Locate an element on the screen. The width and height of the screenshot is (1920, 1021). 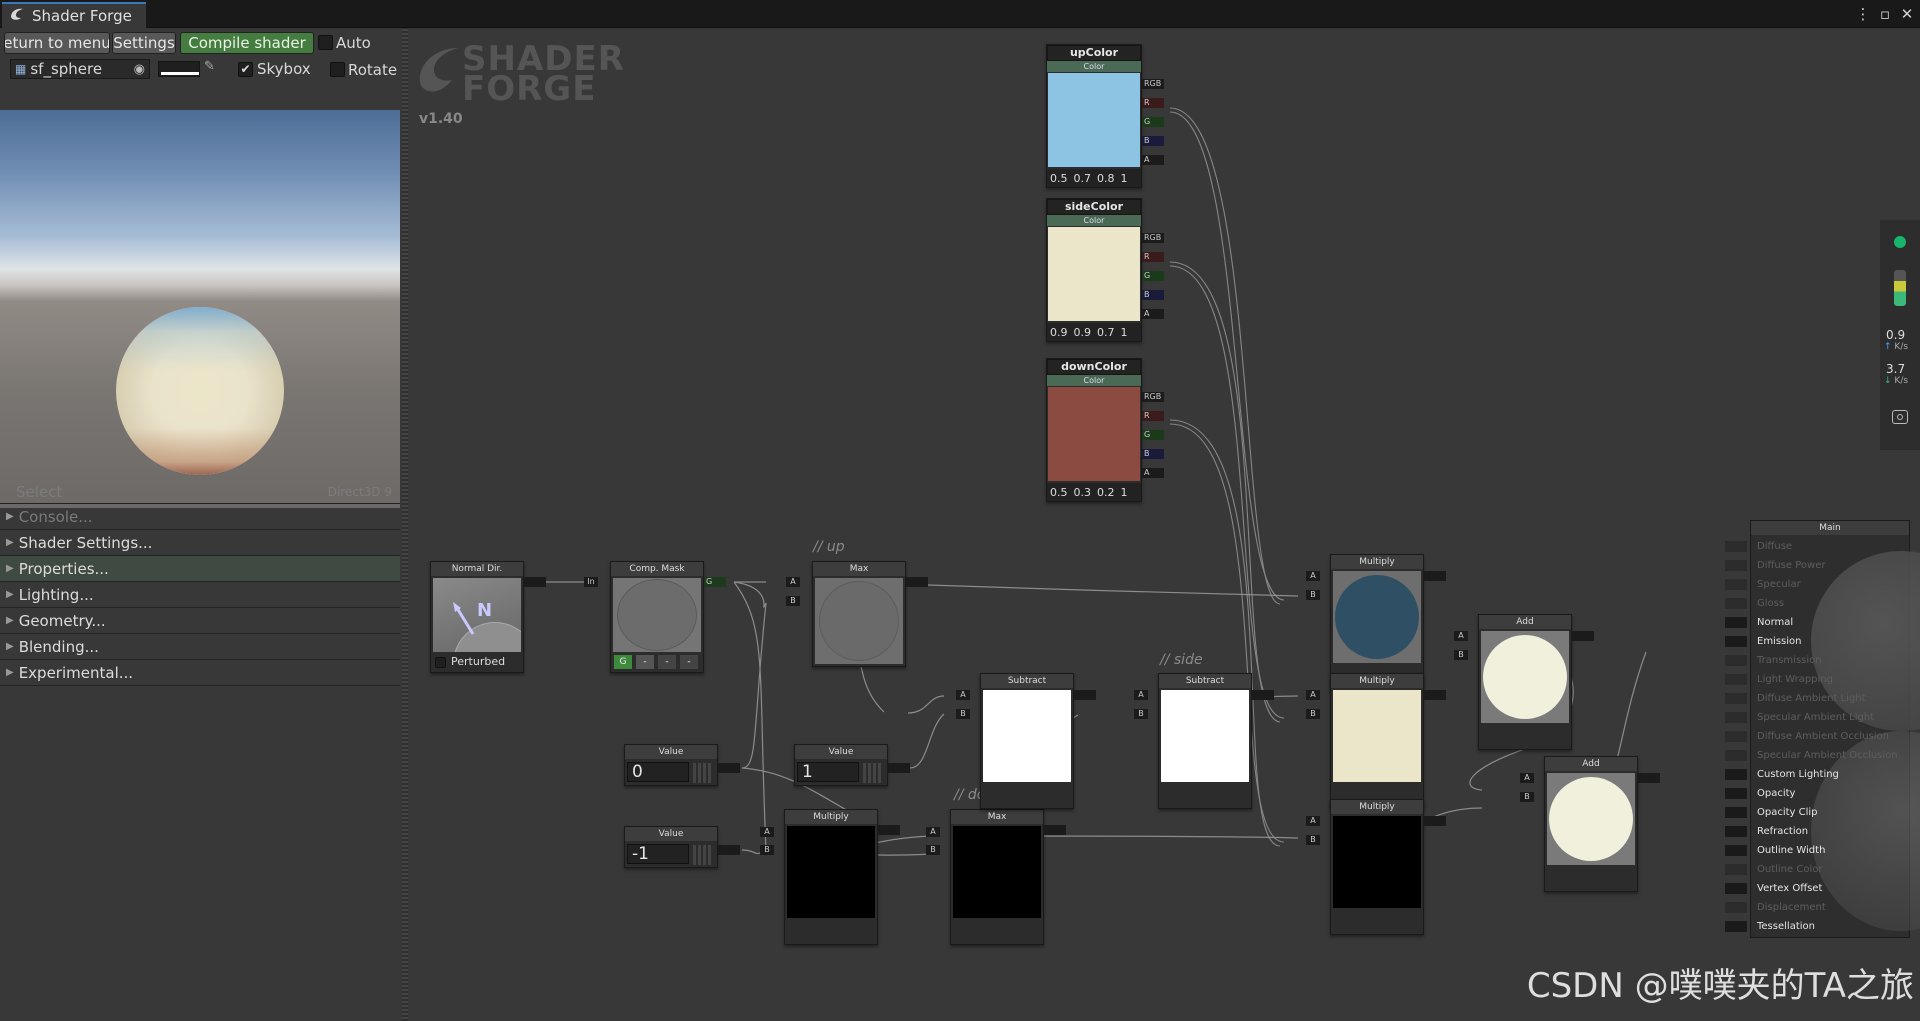
node-multiply-1: Multiply is located at coordinates (1377, 622).